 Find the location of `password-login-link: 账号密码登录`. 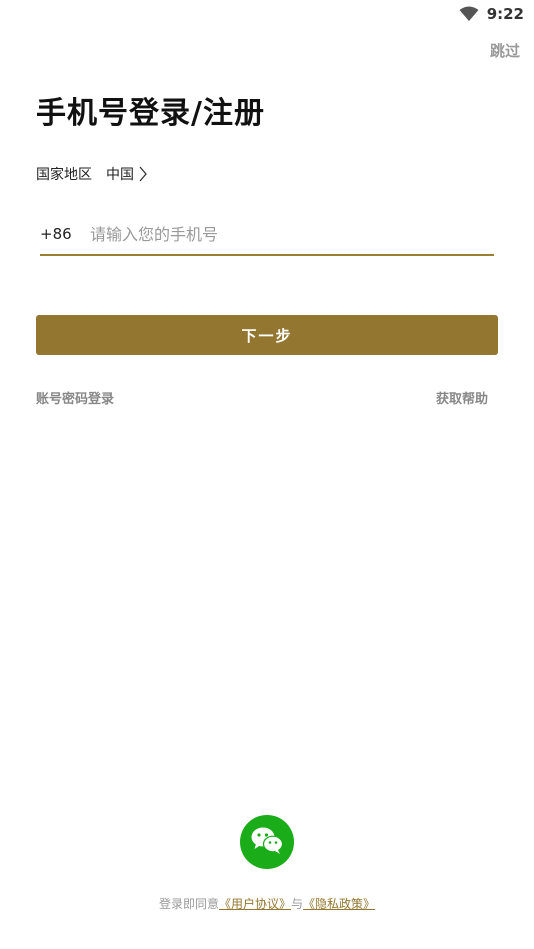

password-login-link: 账号密码登录 is located at coordinates (75, 397).